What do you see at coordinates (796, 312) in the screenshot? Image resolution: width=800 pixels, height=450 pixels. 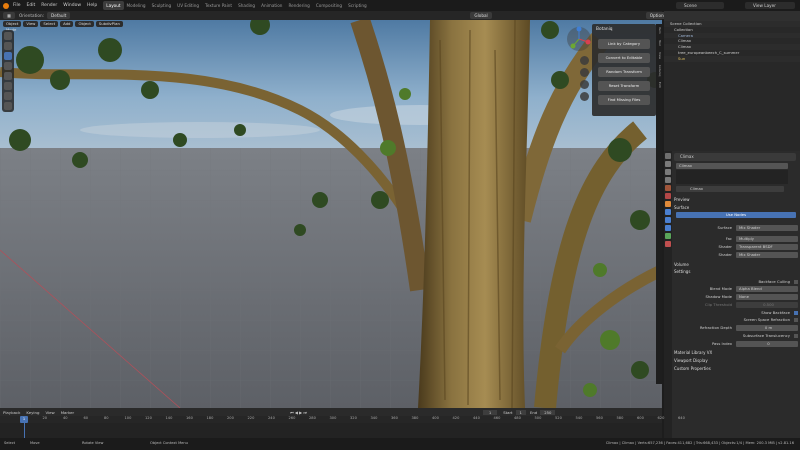 I see `show-backface-checkbox` at bounding box center [796, 312].